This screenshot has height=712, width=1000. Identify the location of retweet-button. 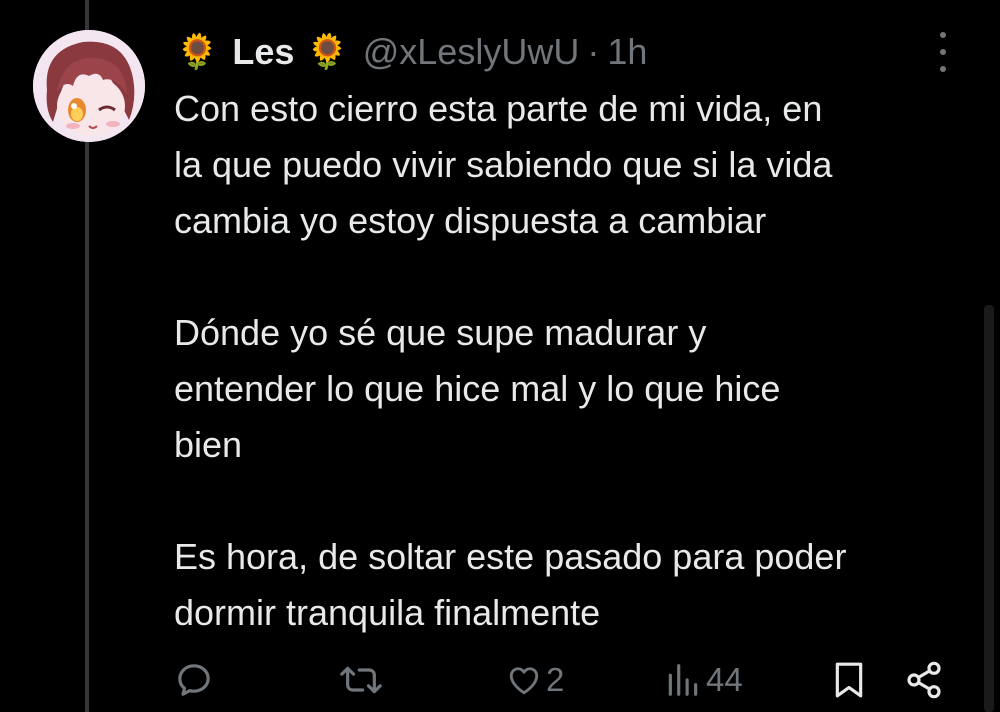
(363, 680).